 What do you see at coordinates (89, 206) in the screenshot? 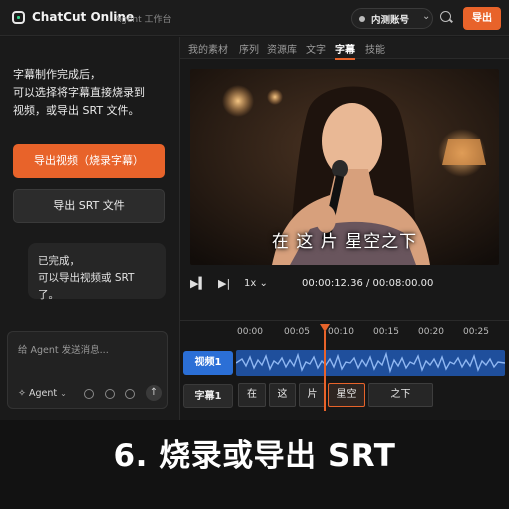
I see `export-srt-button: 导出 SRT 文件` at bounding box center [89, 206].